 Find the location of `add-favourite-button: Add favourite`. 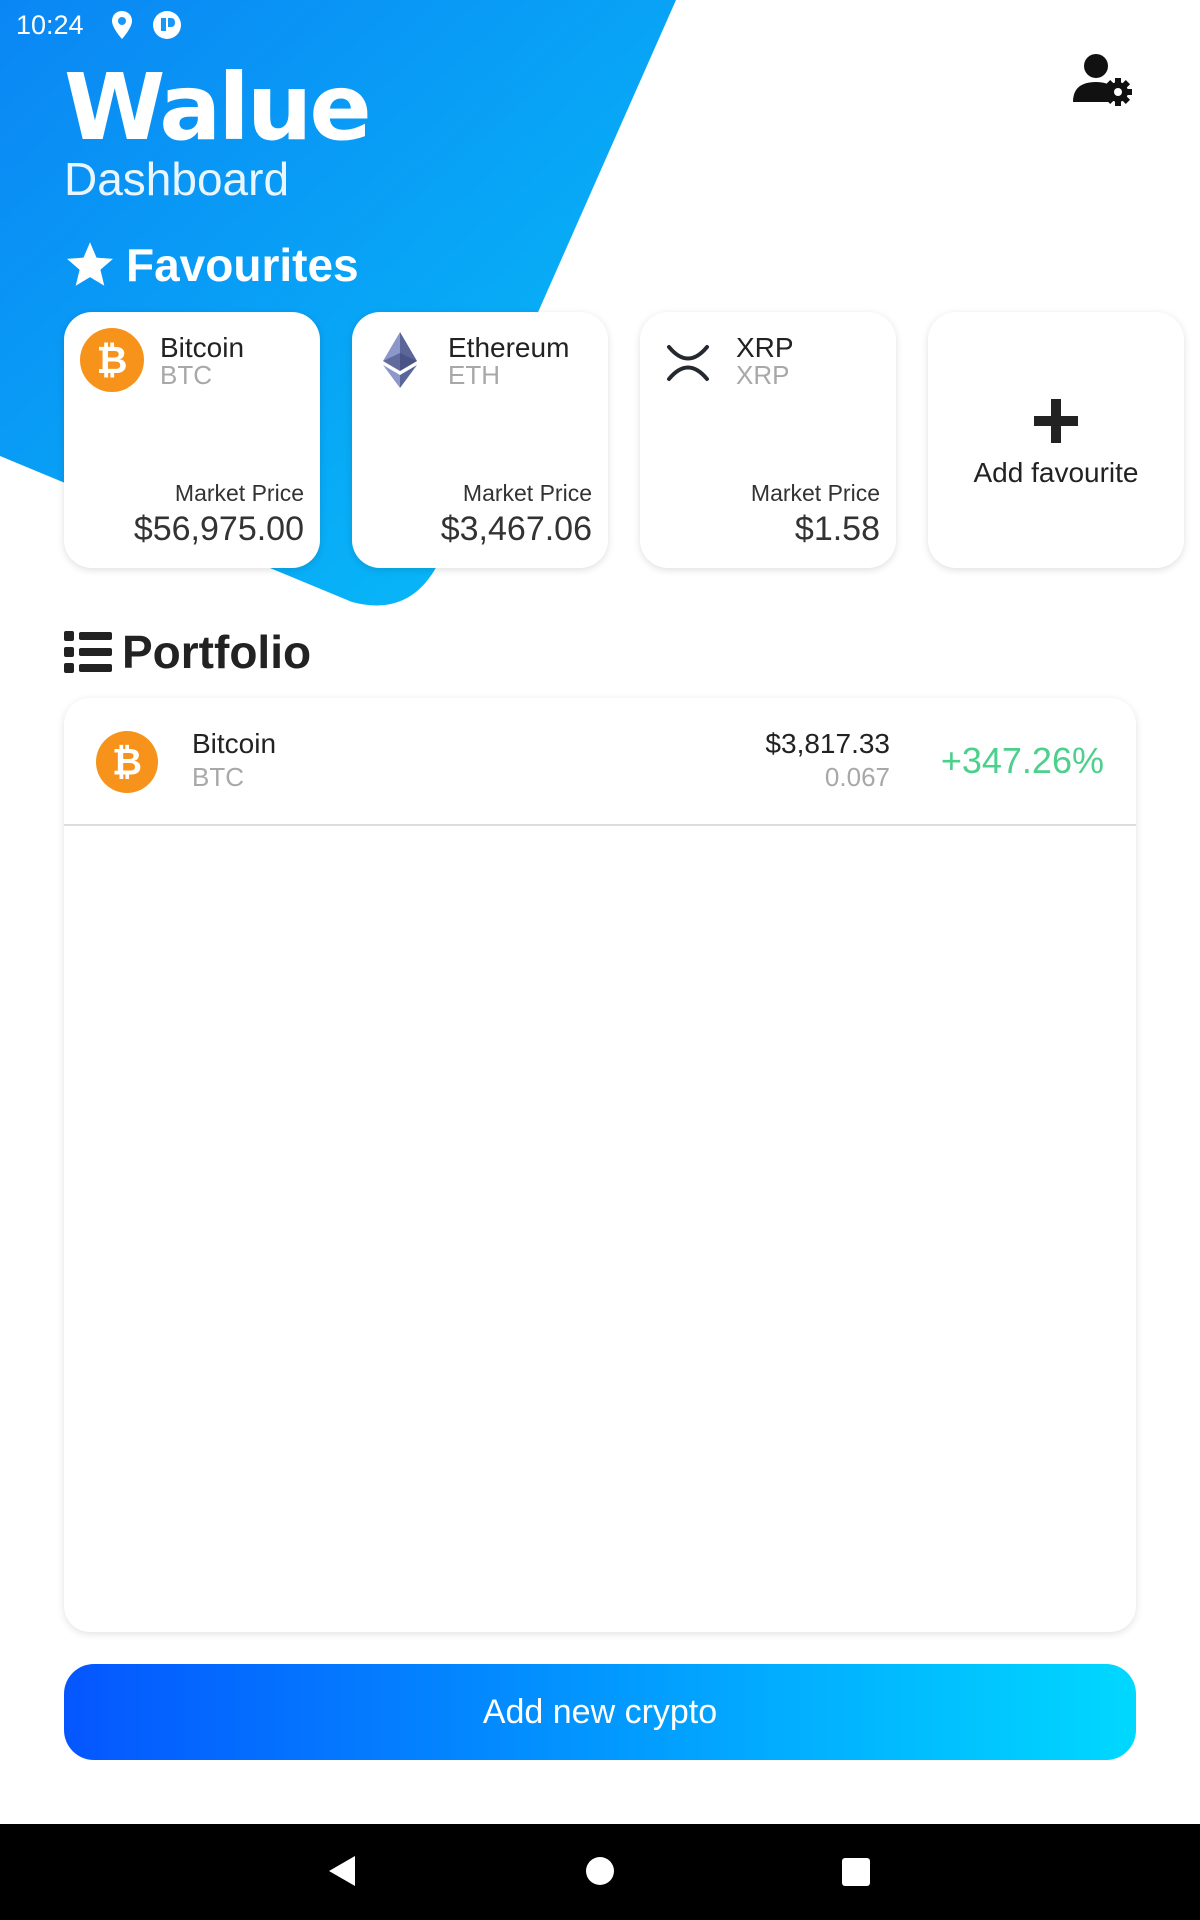

add-favourite-button: Add favourite is located at coordinates (1056, 440).